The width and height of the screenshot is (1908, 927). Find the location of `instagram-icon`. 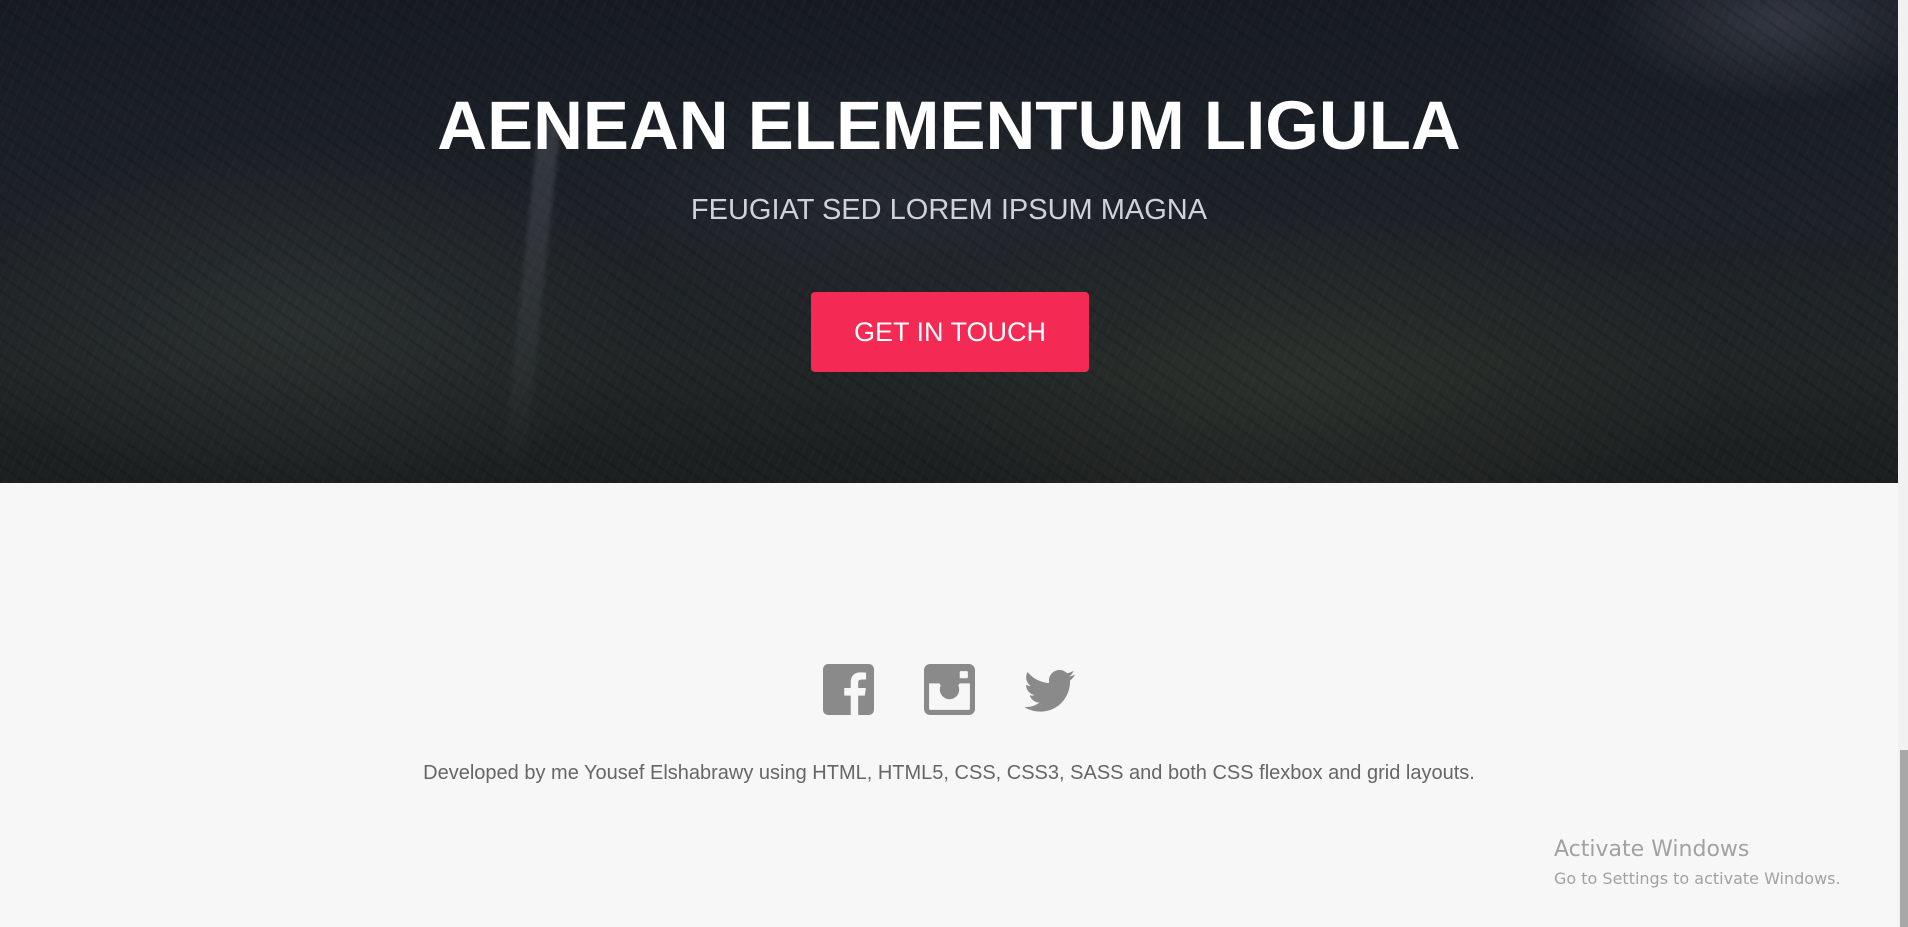

instagram-icon is located at coordinates (949, 689).